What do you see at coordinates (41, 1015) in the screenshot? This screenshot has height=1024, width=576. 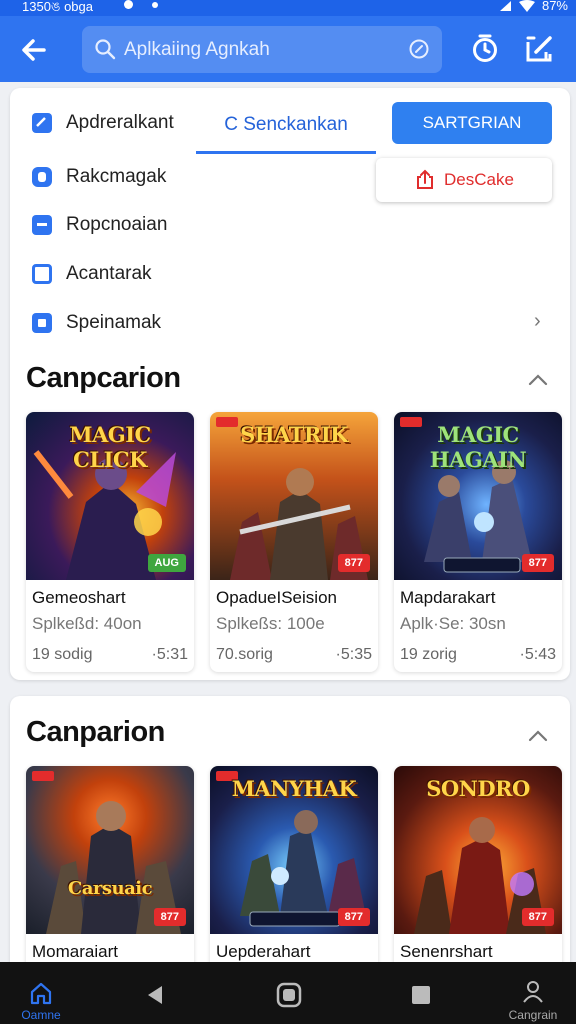 I see `nav-home-label: Oamne` at bounding box center [41, 1015].